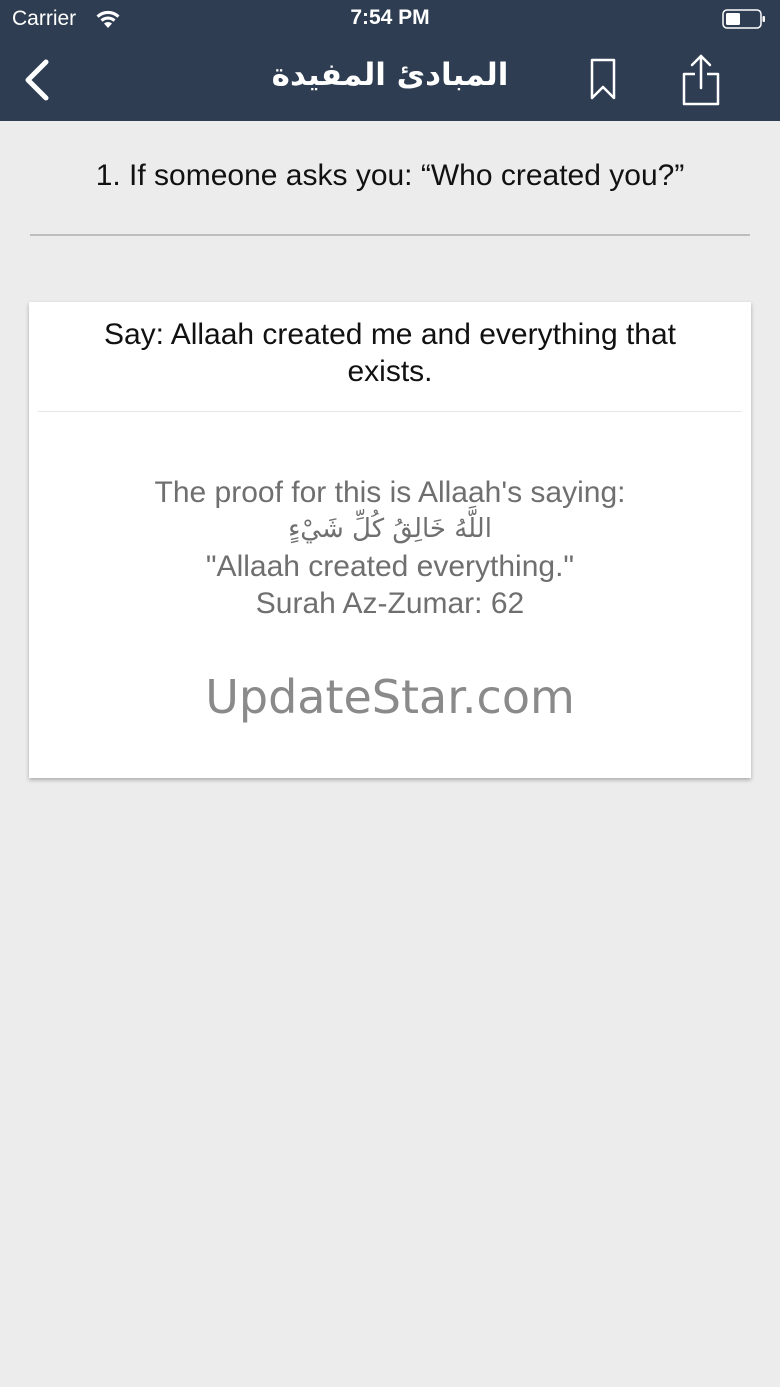  I want to click on bookmark-icon, so click(603, 79).